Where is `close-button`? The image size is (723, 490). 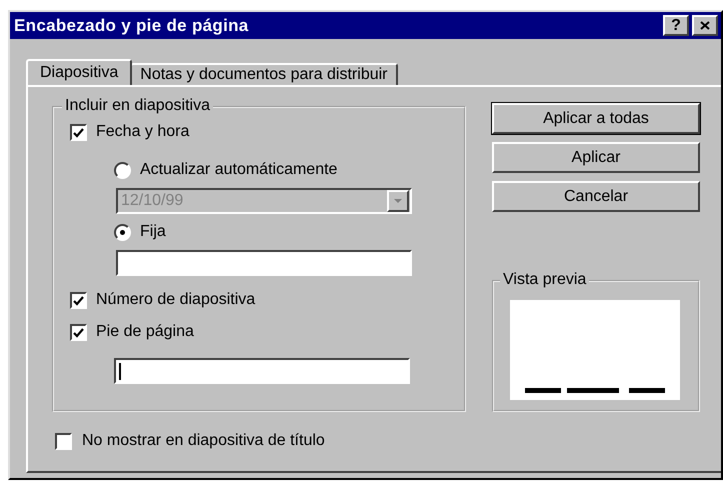
close-button is located at coordinates (705, 25).